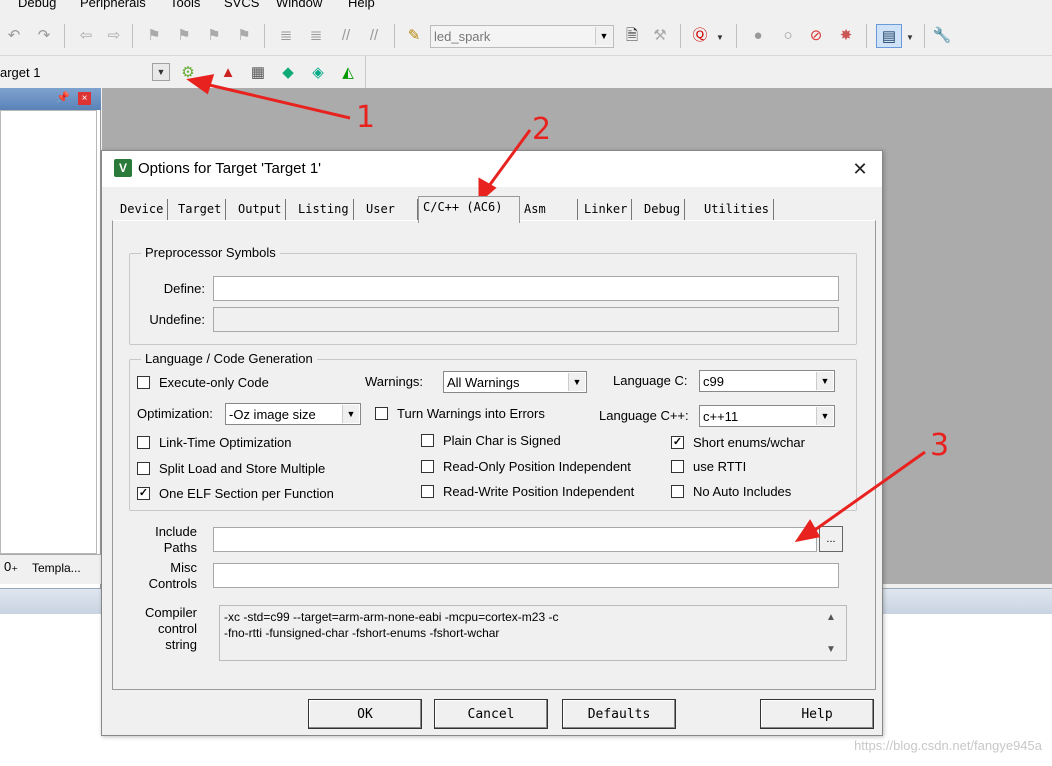 The width and height of the screenshot is (1052, 766). What do you see at coordinates (293, 414) in the screenshot?
I see `optimization-select: -Oz image size ▼` at bounding box center [293, 414].